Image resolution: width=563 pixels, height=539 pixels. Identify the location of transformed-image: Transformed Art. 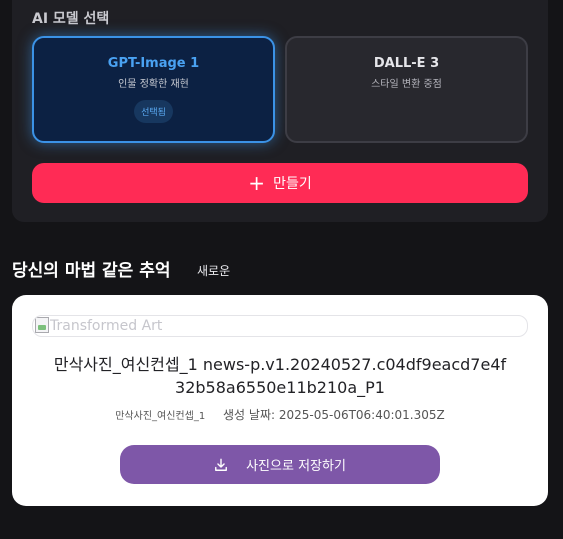
(280, 326).